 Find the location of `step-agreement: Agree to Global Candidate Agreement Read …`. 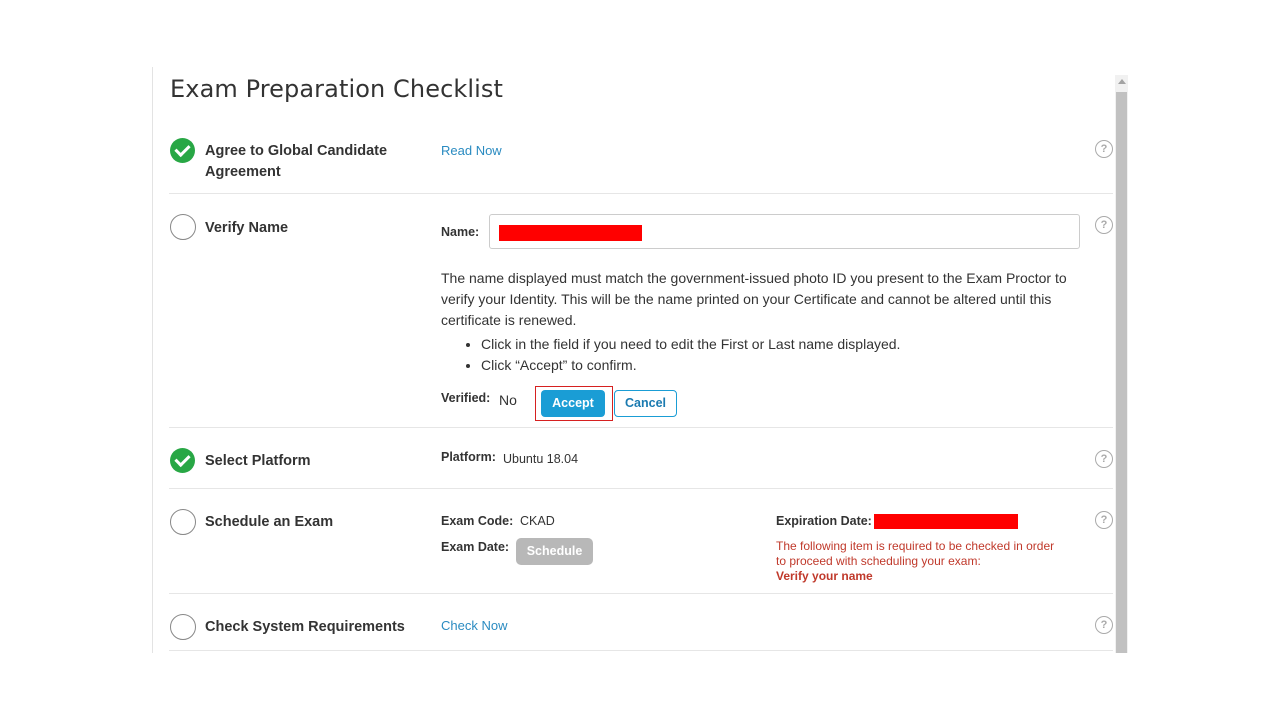

step-agreement: Agree to Global Candidate Agreement Read … is located at coordinates (641, 159).